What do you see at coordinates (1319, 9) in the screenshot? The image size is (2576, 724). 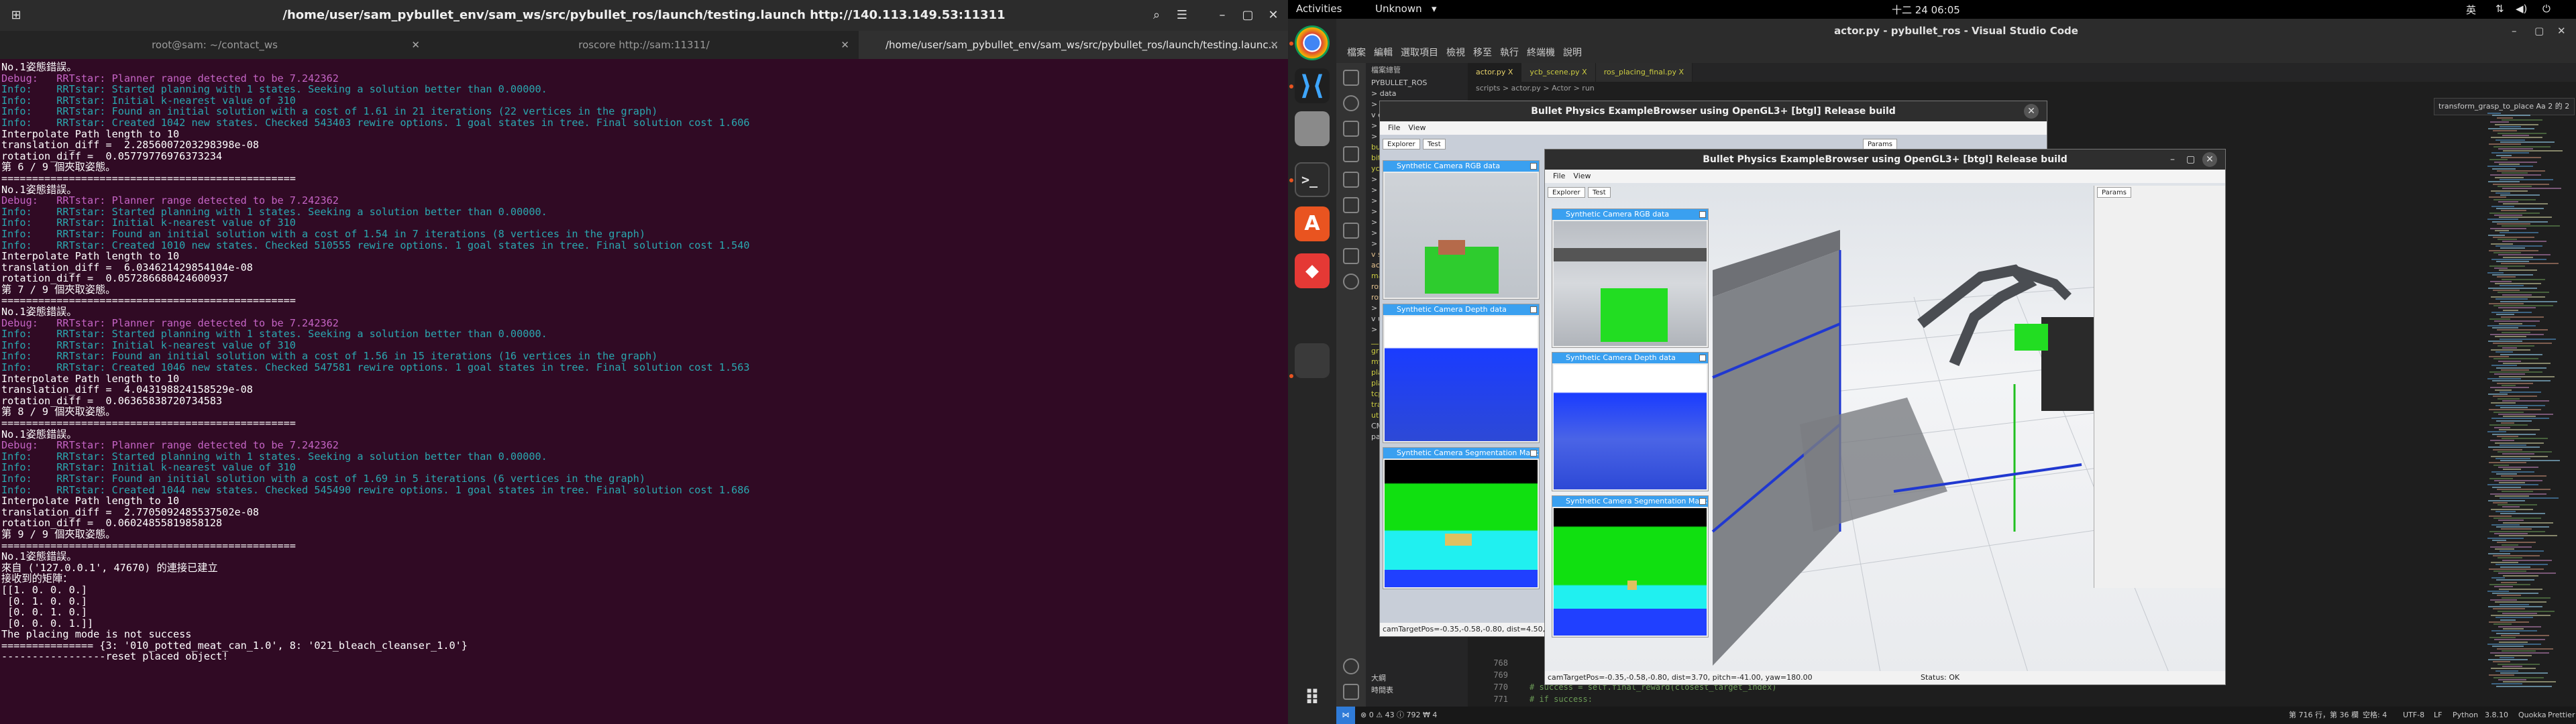 I see `activities-button: Activities` at bounding box center [1319, 9].